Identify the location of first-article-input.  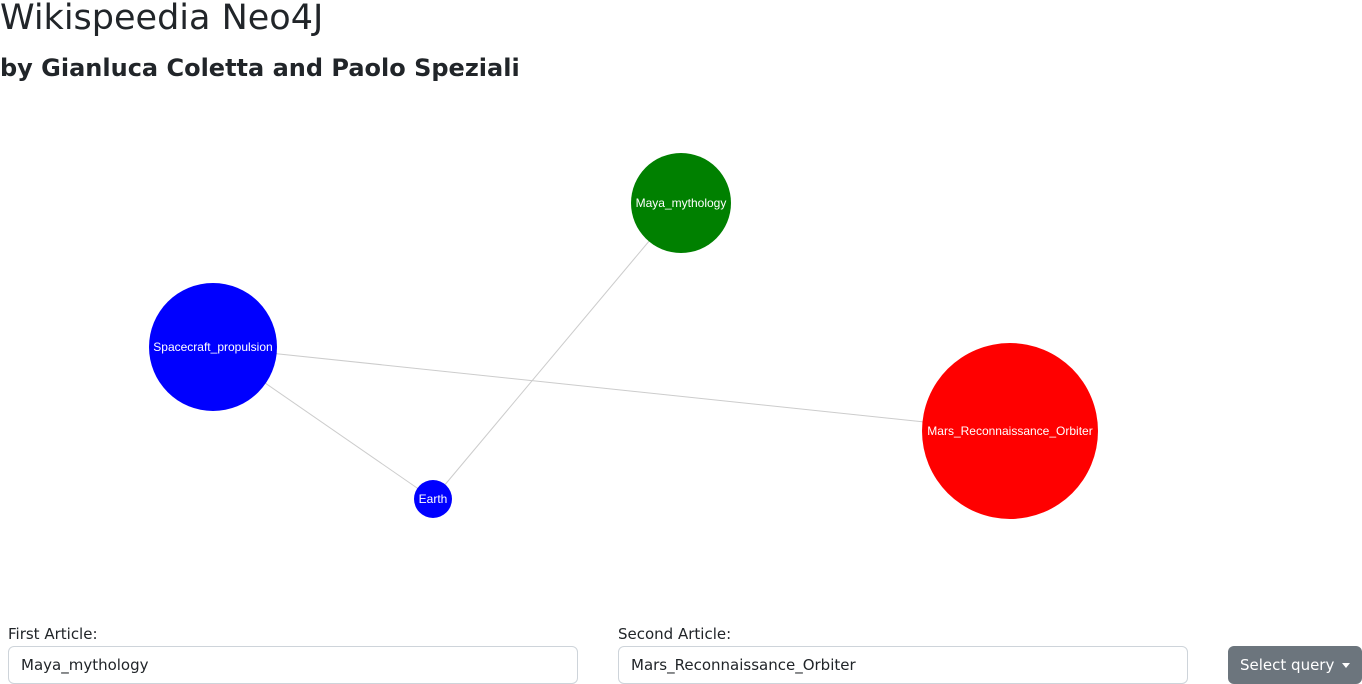
(293, 665).